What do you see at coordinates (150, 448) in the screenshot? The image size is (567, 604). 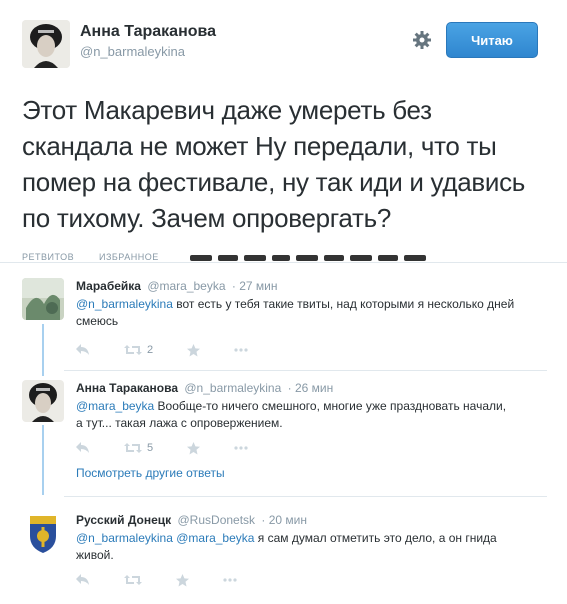 I see `retweet-count: 5` at bounding box center [150, 448].